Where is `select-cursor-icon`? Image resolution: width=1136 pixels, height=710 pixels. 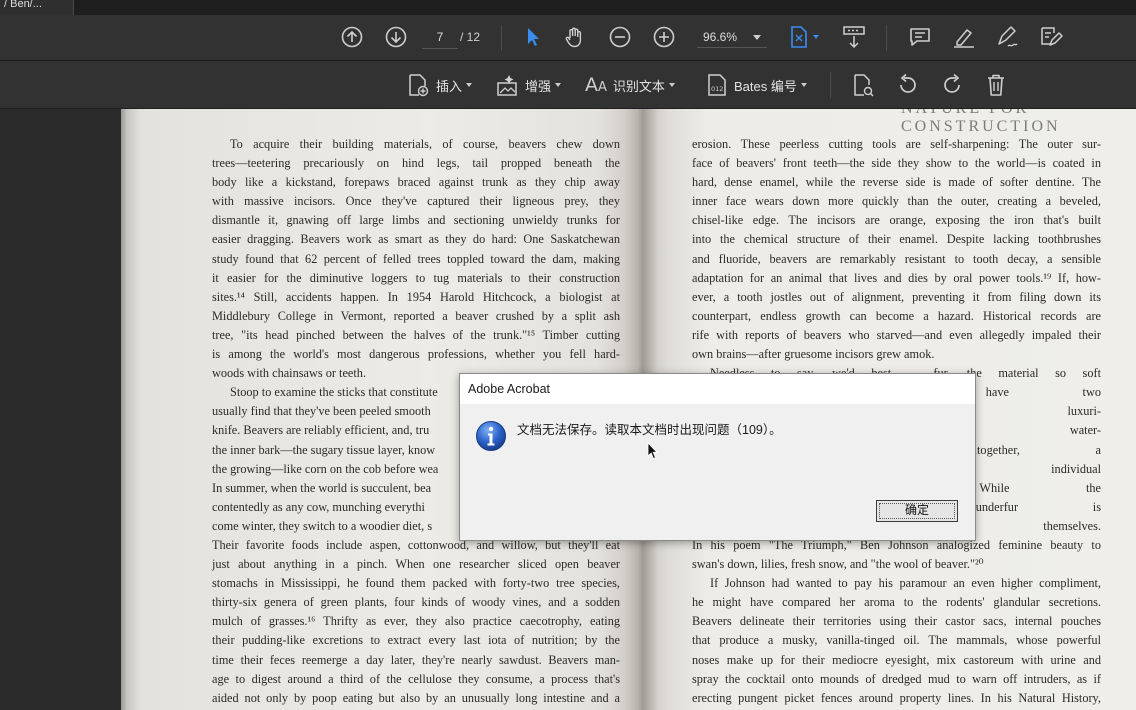
select-cursor-icon is located at coordinates (533, 37).